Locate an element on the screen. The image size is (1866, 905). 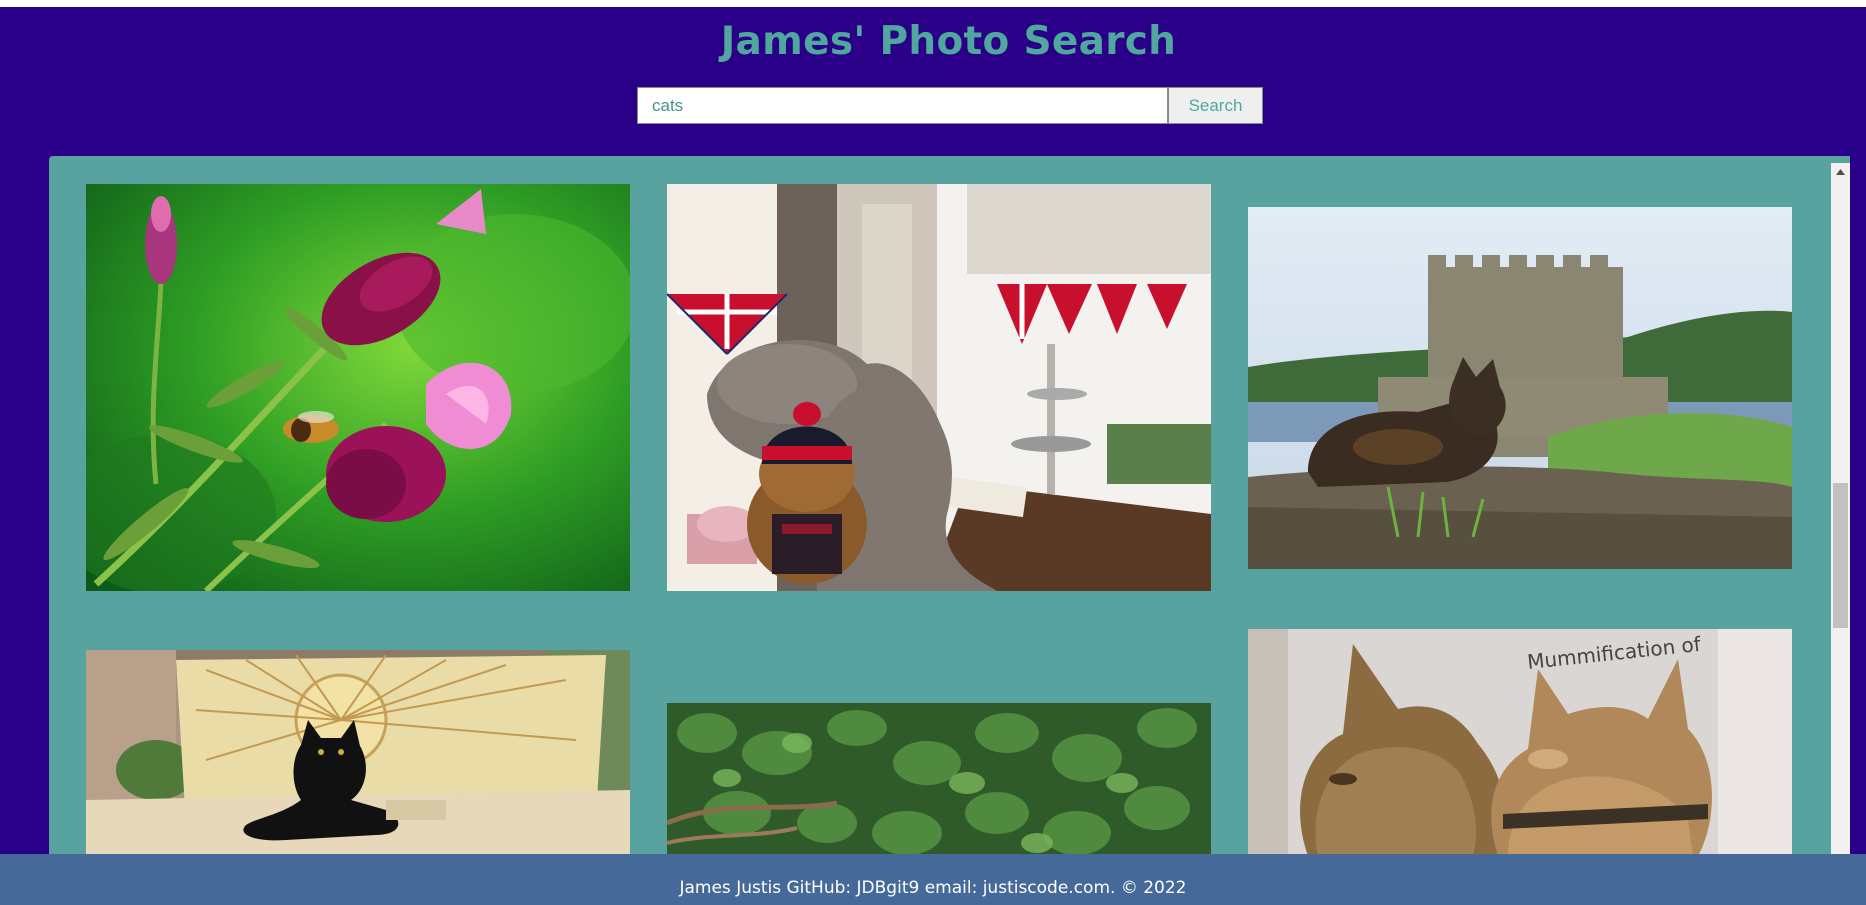
photo-ivy-leaves is located at coordinates (939, 779).